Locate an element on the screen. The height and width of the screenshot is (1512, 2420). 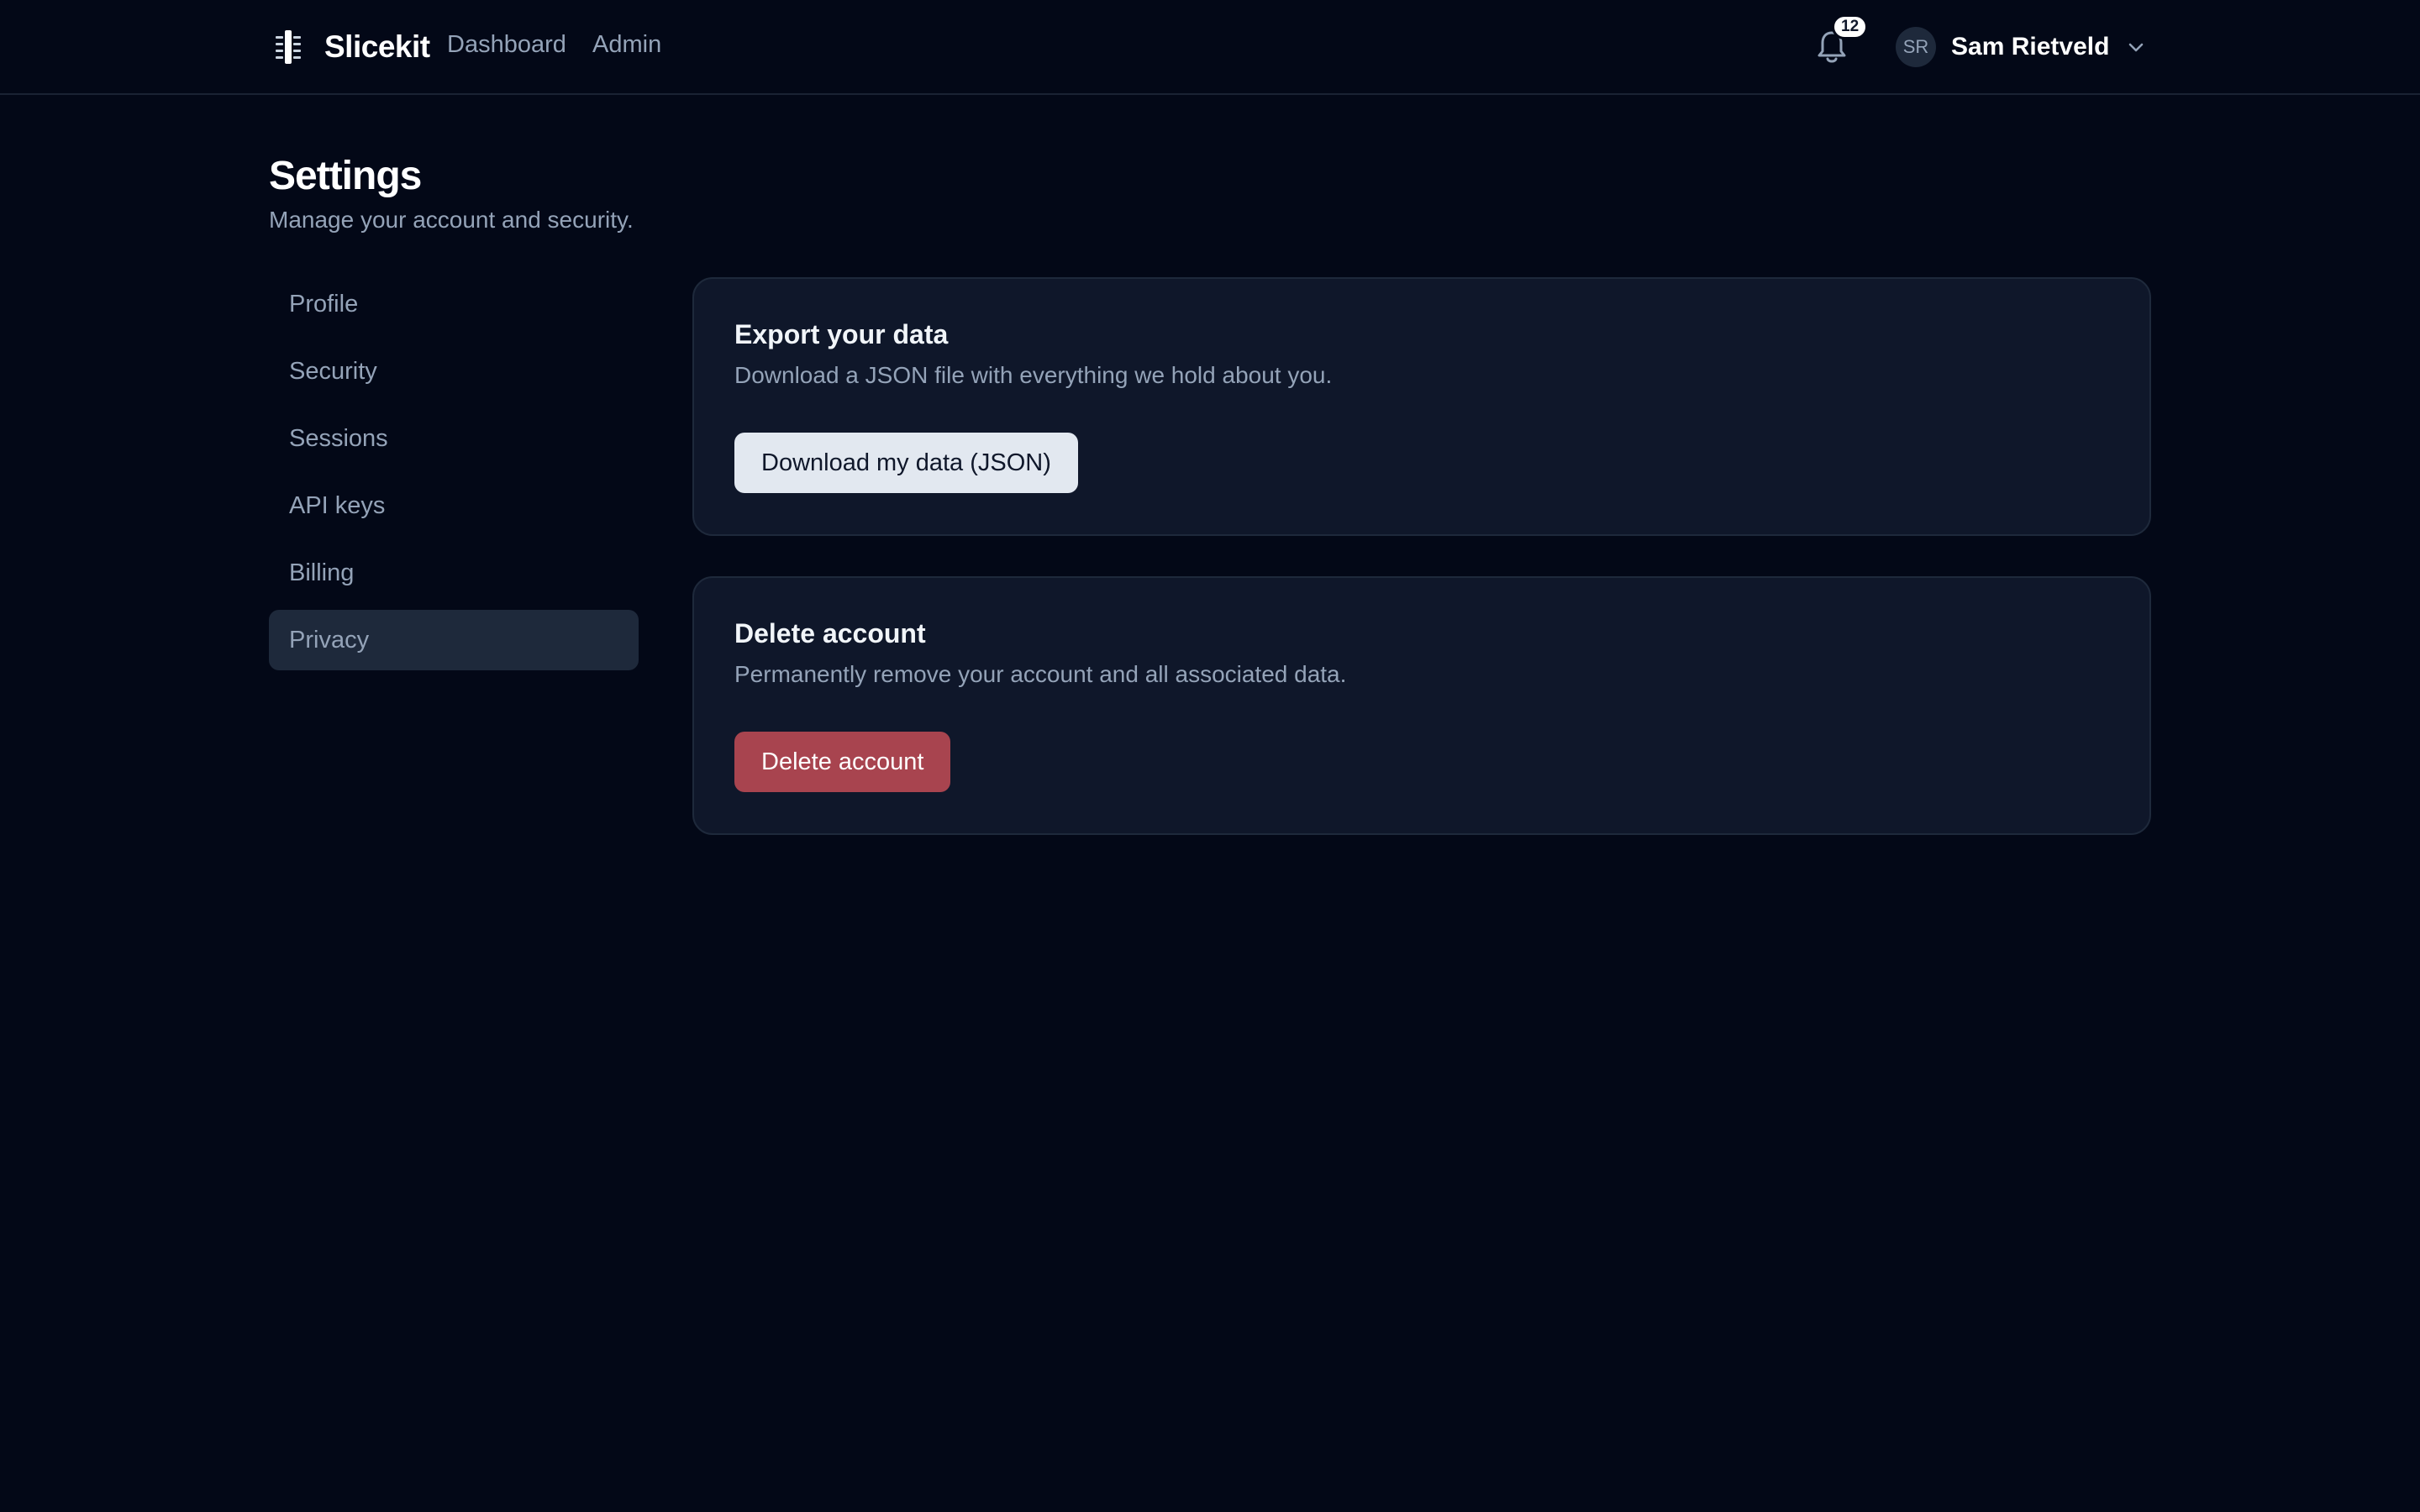
avatar: SR is located at coordinates (1916, 47).